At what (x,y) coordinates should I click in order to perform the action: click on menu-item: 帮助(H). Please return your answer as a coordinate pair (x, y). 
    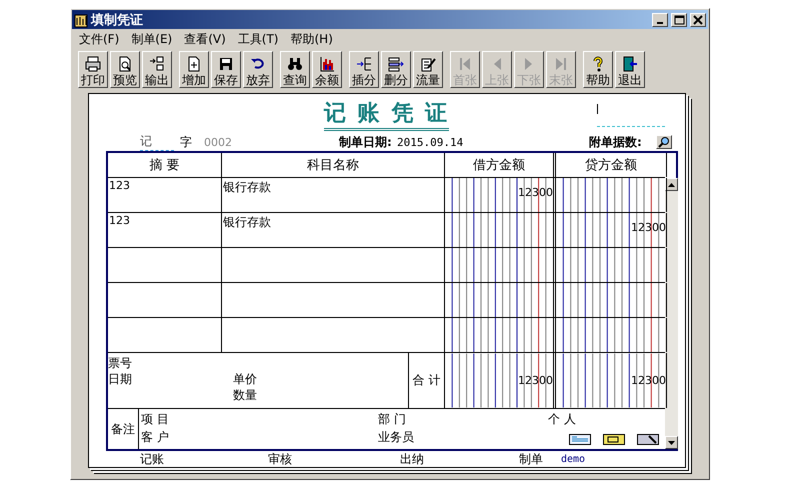
    Looking at the image, I should click on (312, 39).